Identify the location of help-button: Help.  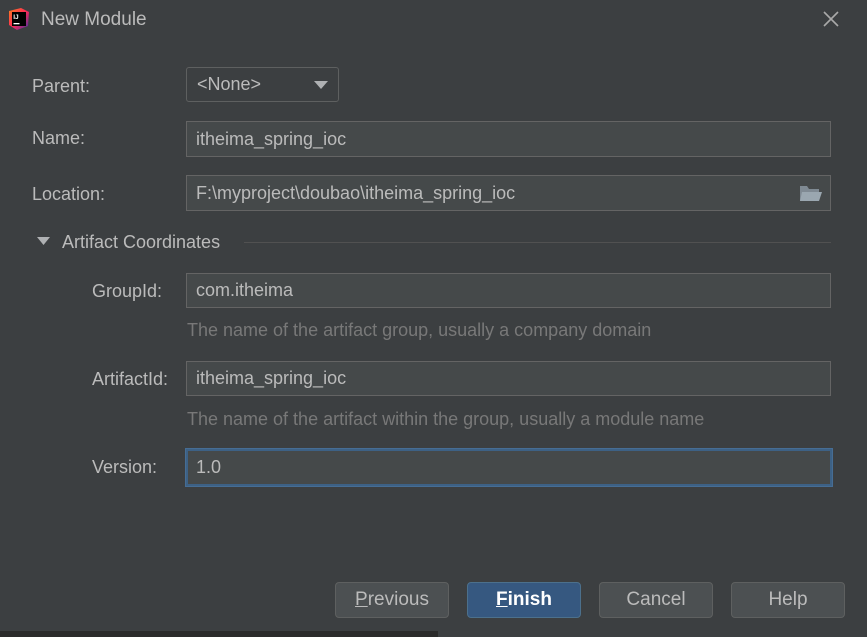
(788, 600).